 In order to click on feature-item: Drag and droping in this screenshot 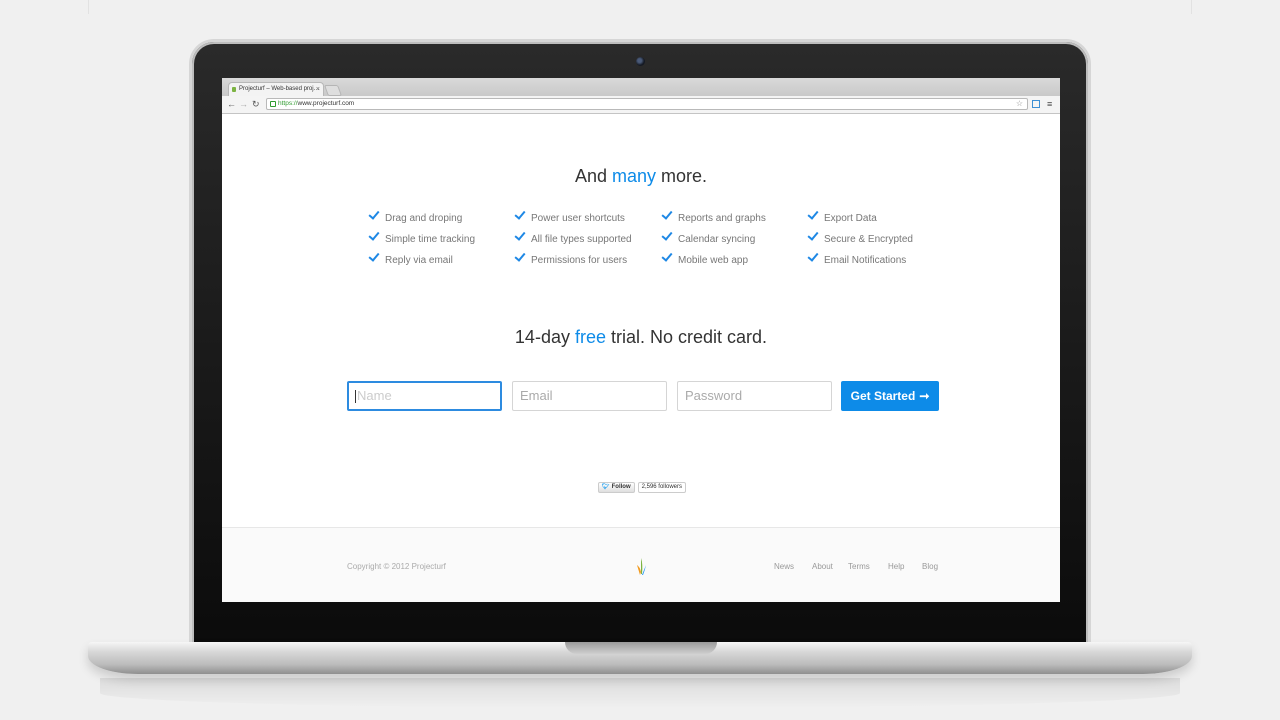, I will do `click(415, 216)`.